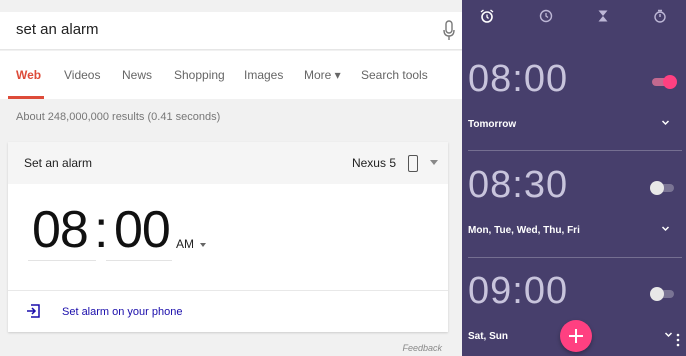  What do you see at coordinates (660, 16) in the screenshot?
I see `stopwatch-icon` at bounding box center [660, 16].